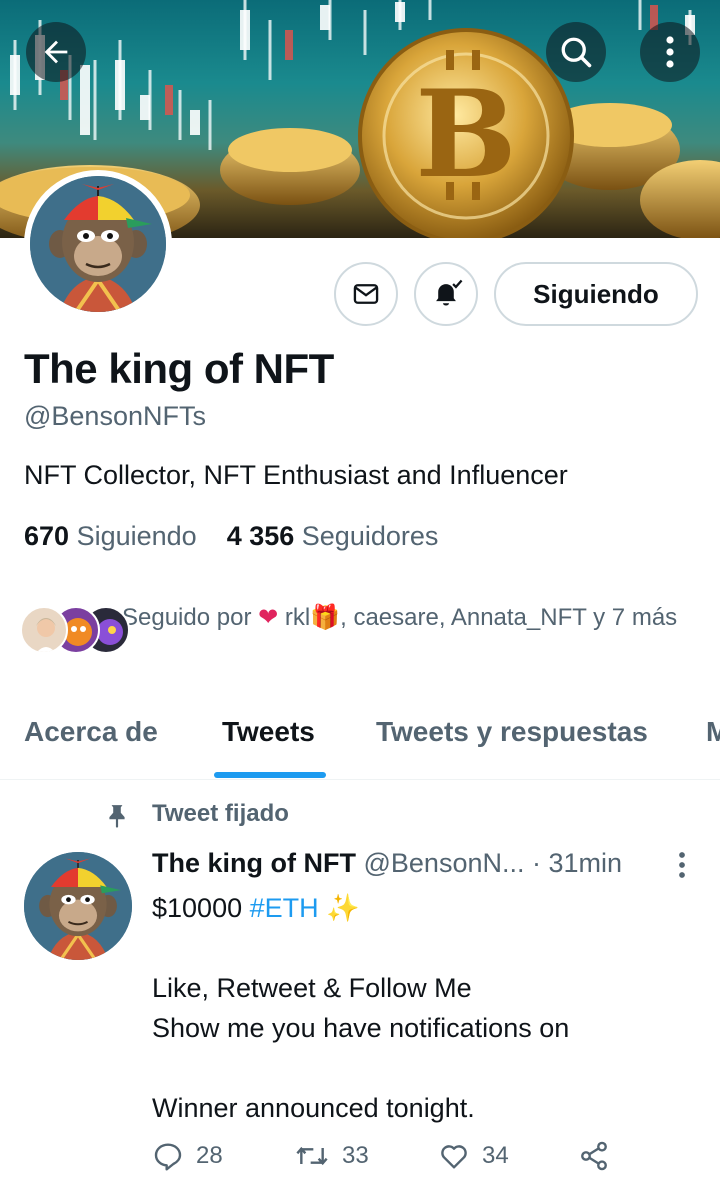 The image size is (720, 1200). What do you see at coordinates (254, 863) in the screenshot?
I see `tweet-author-name: The king of NFT` at bounding box center [254, 863].